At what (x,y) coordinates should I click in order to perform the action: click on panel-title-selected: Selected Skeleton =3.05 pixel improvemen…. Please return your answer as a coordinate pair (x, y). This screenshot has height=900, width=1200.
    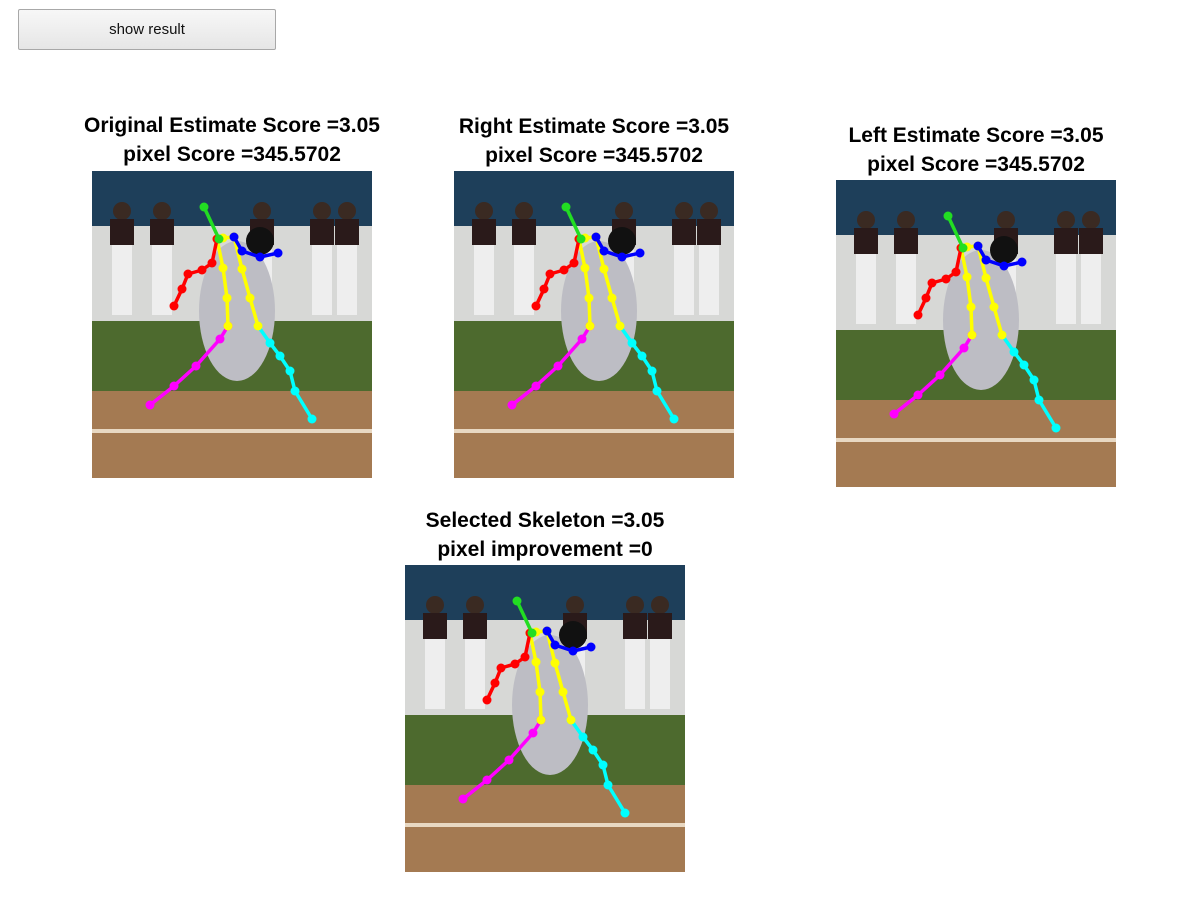
    Looking at the image, I should click on (545, 535).